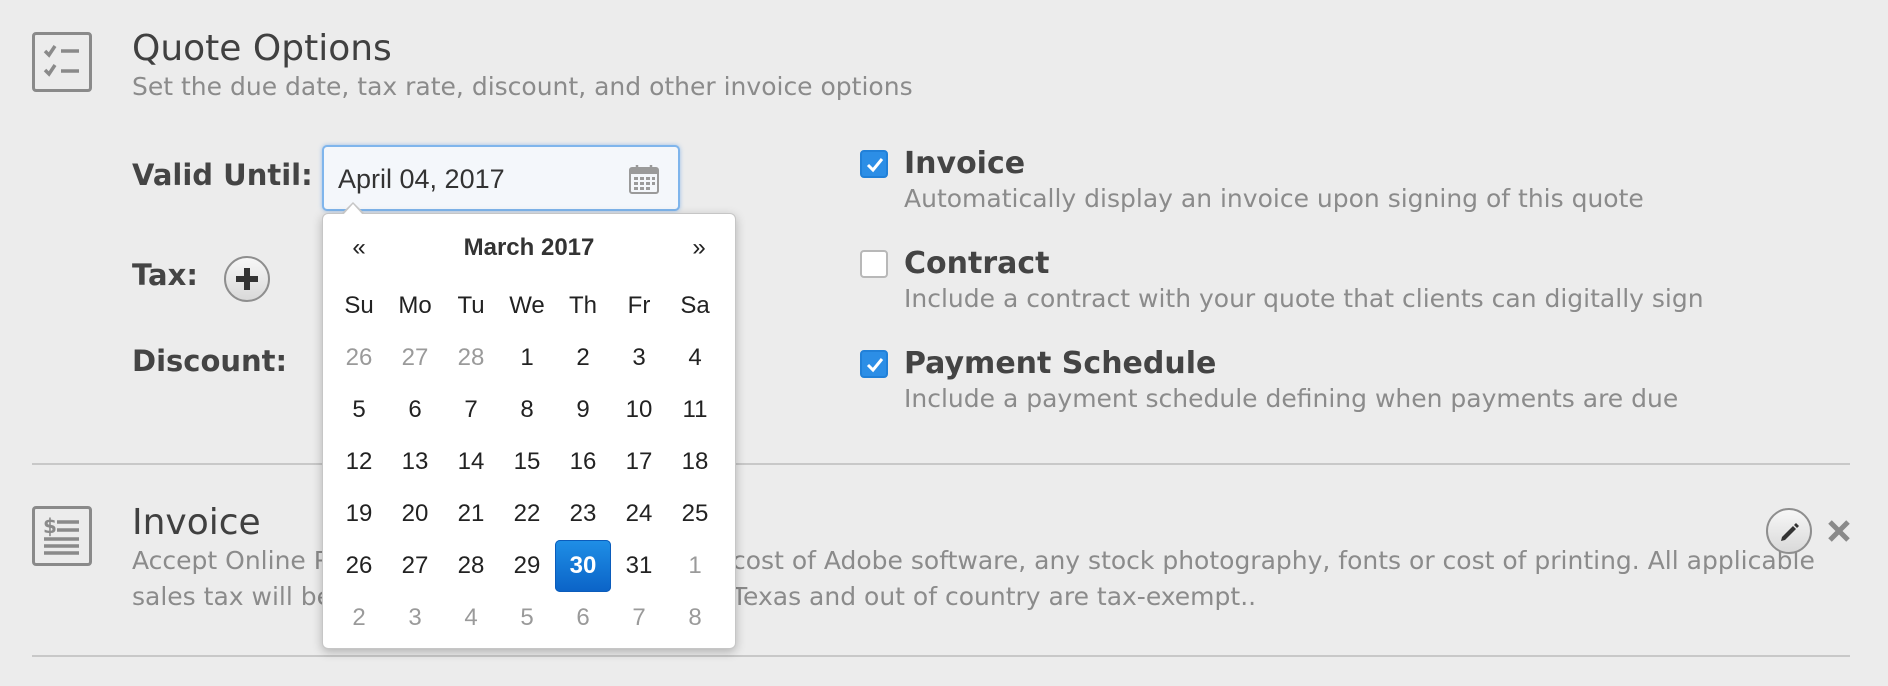 The height and width of the screenshot is (686, 1888). I want to click on weekday-header: We, so click(527, 305).